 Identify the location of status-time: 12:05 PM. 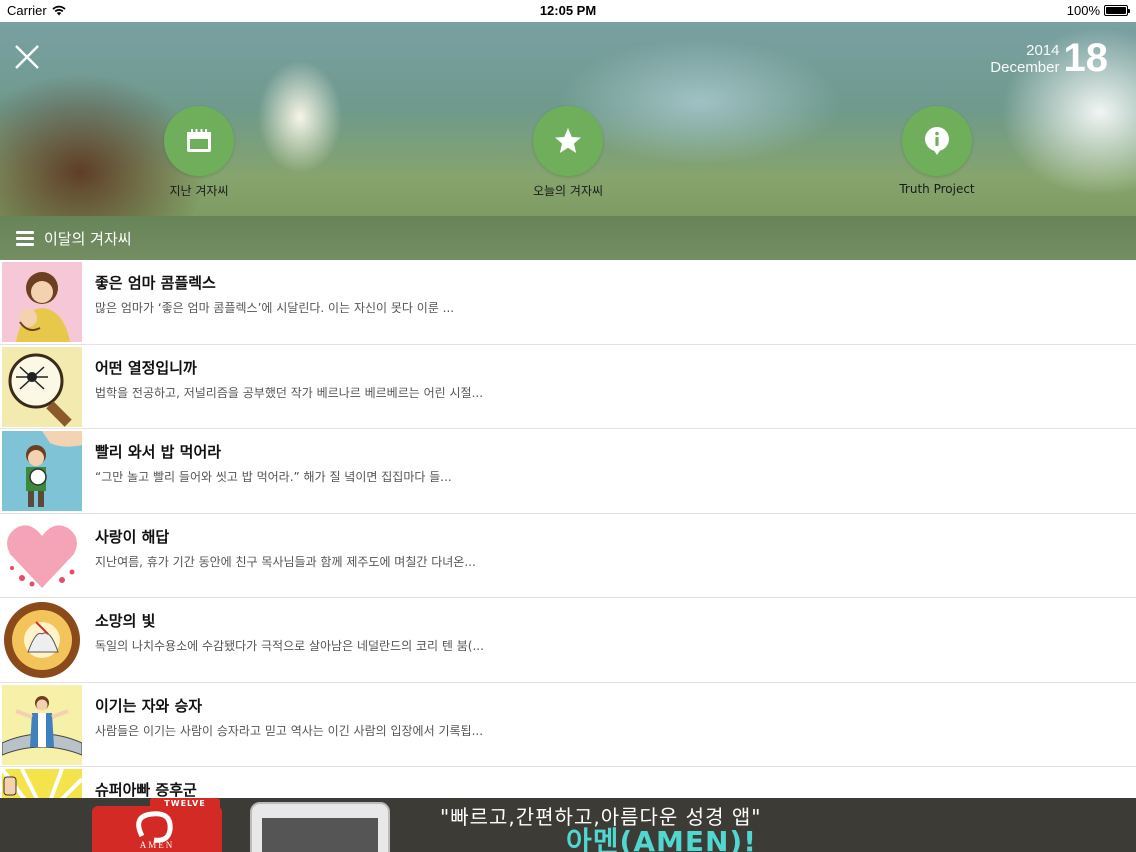
(568, 10).